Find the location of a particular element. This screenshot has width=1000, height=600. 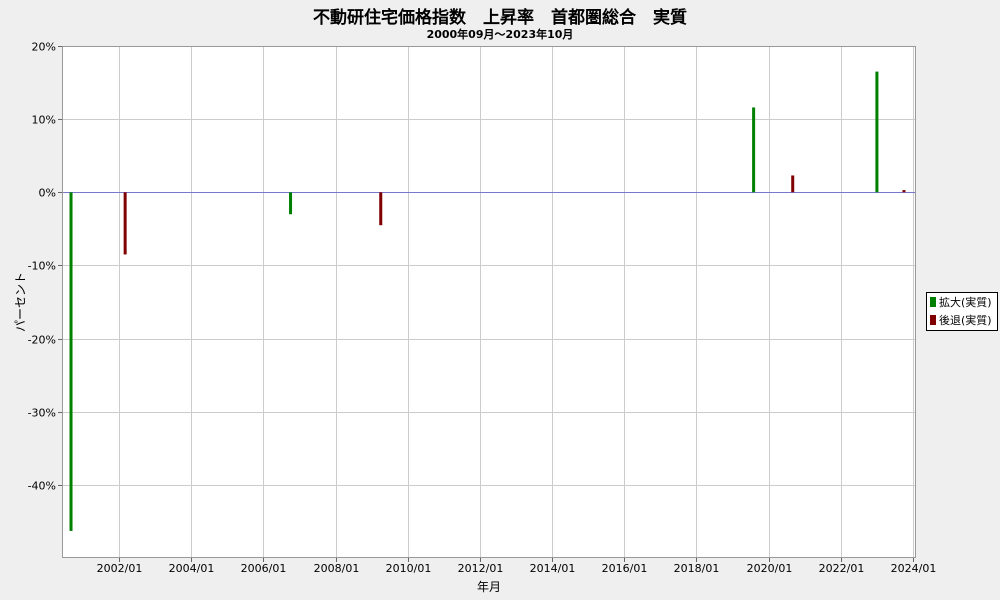

y-tick-label: 10% is located at coordinates (44, 120).